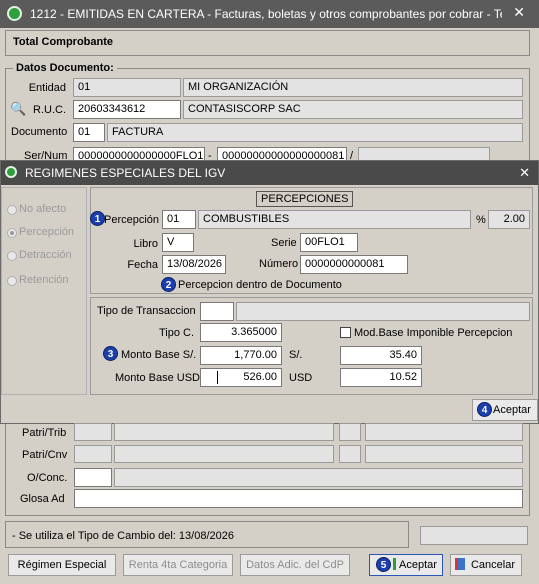  Describe the element at coordinates (12, 210) in the screenshot. I see `radio-no-afecto` at that location.